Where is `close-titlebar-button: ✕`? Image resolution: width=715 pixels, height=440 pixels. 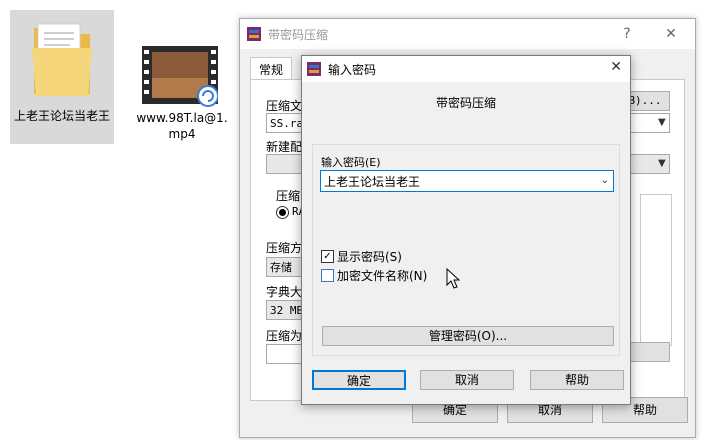 close-titlebar-button: ✕ is located at coordinates (671, 34).